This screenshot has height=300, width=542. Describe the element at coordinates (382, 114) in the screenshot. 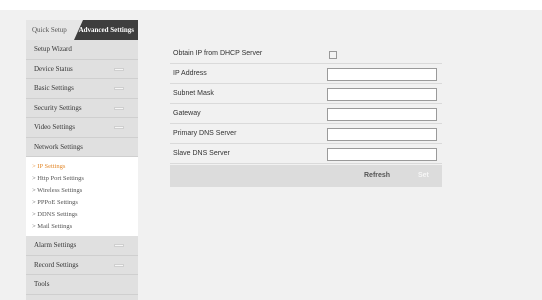

I see `gateway-input` at that location.